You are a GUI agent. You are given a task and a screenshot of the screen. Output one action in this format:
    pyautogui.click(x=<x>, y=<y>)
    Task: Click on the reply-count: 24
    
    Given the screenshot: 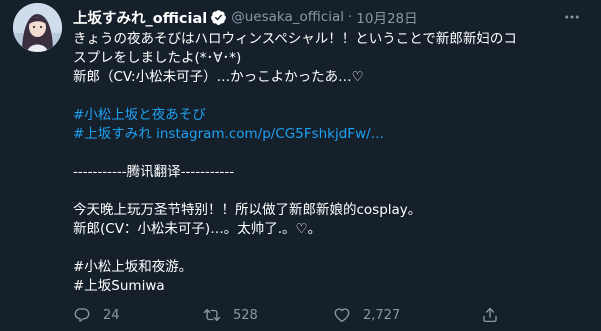 What is the action you would take?
    pyautogui.click(x=111, y=315)
    